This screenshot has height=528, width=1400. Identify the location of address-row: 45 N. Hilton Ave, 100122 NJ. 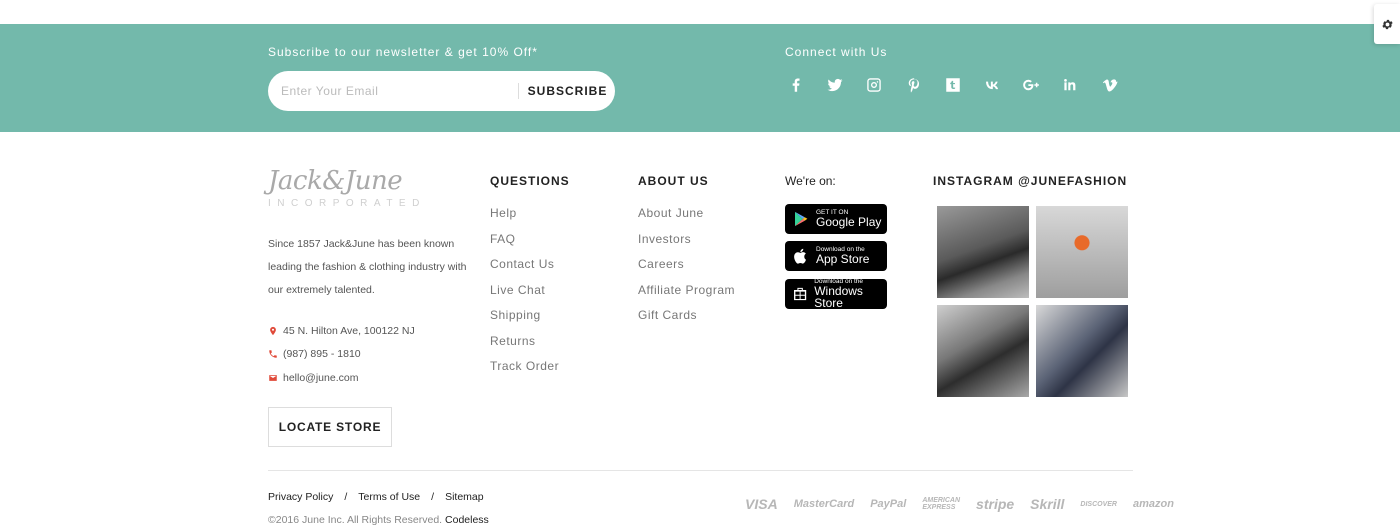
(341, 331).